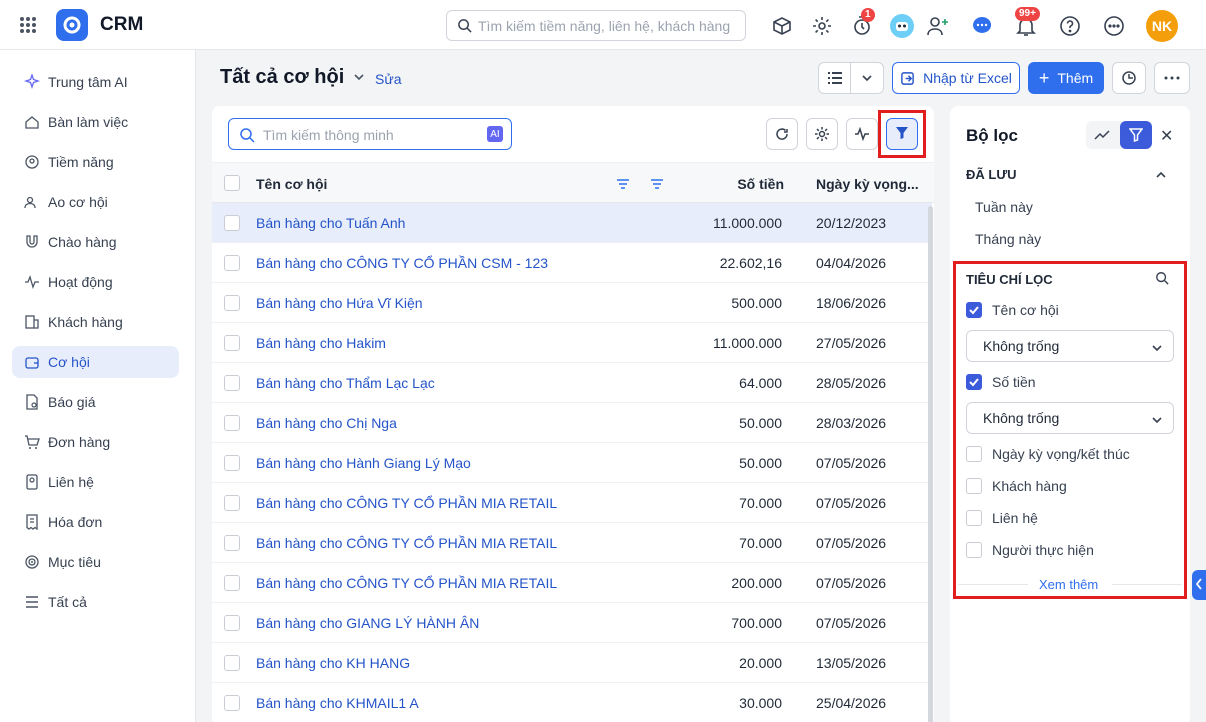 The height and width of the screenshot is (722, 1206). I want to click on sort-icon, so click(623, 185).